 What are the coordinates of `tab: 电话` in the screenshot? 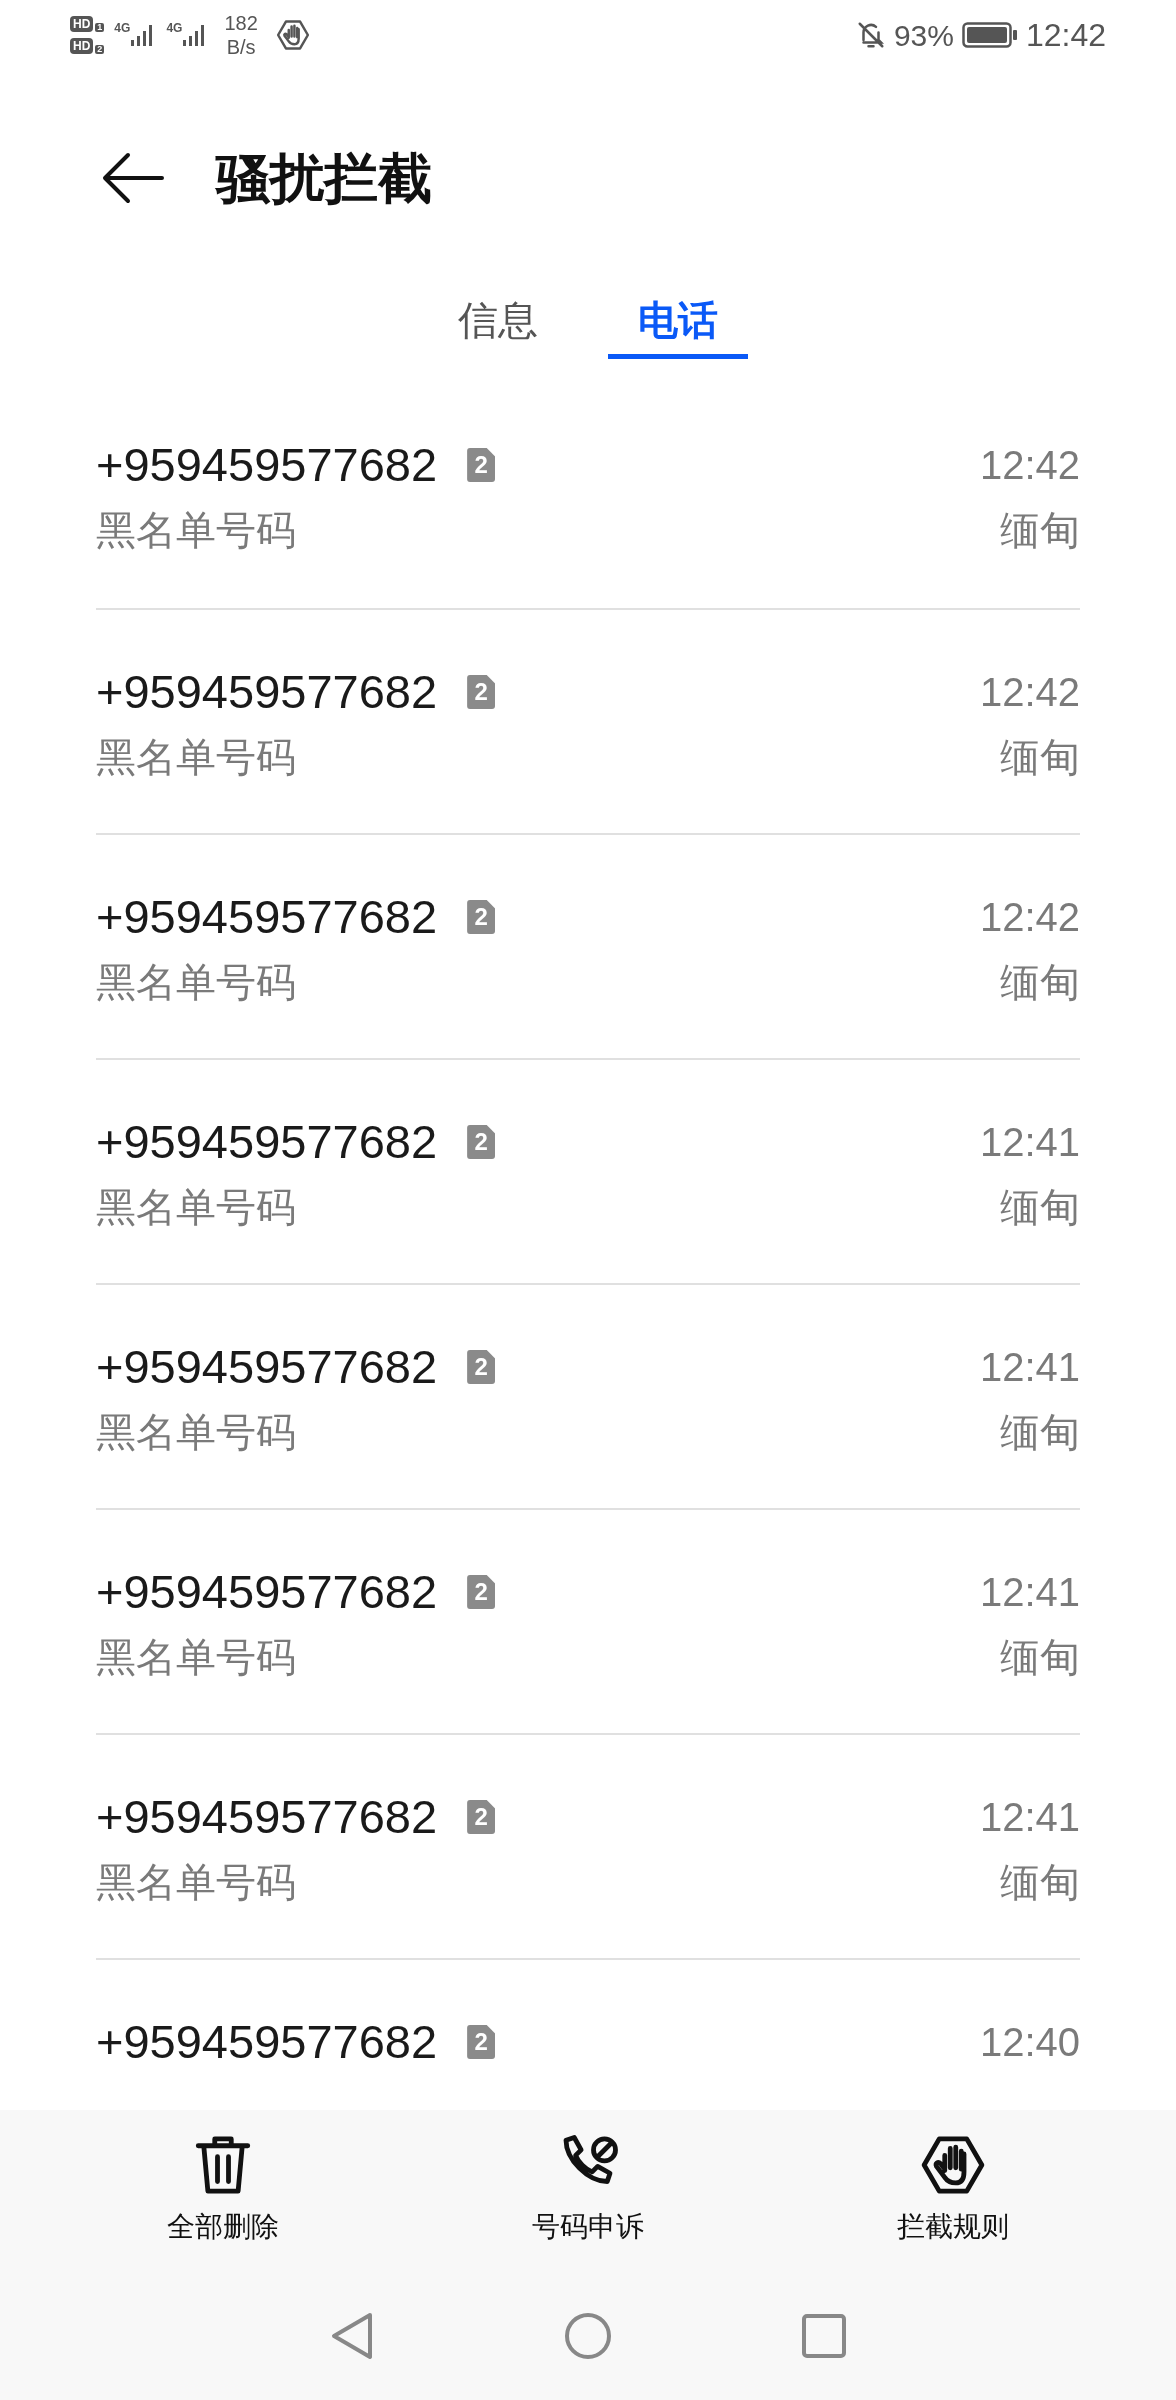 It's located at (678, 322).